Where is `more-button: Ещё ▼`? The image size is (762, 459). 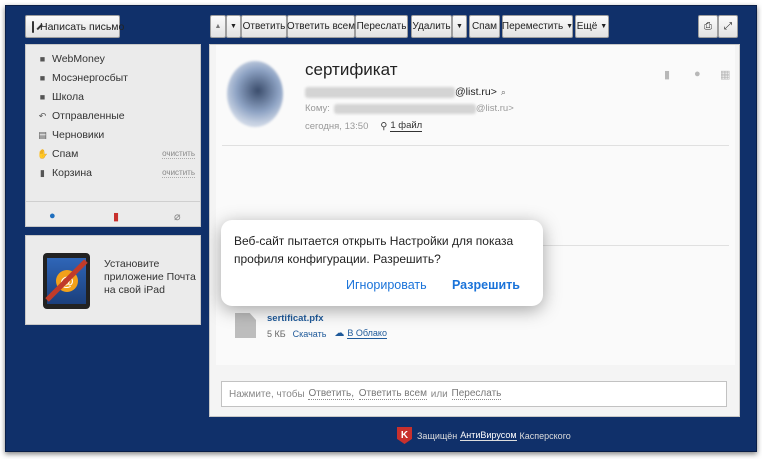 more-button: Ещё ▼ is located at coordinates (592, 26).